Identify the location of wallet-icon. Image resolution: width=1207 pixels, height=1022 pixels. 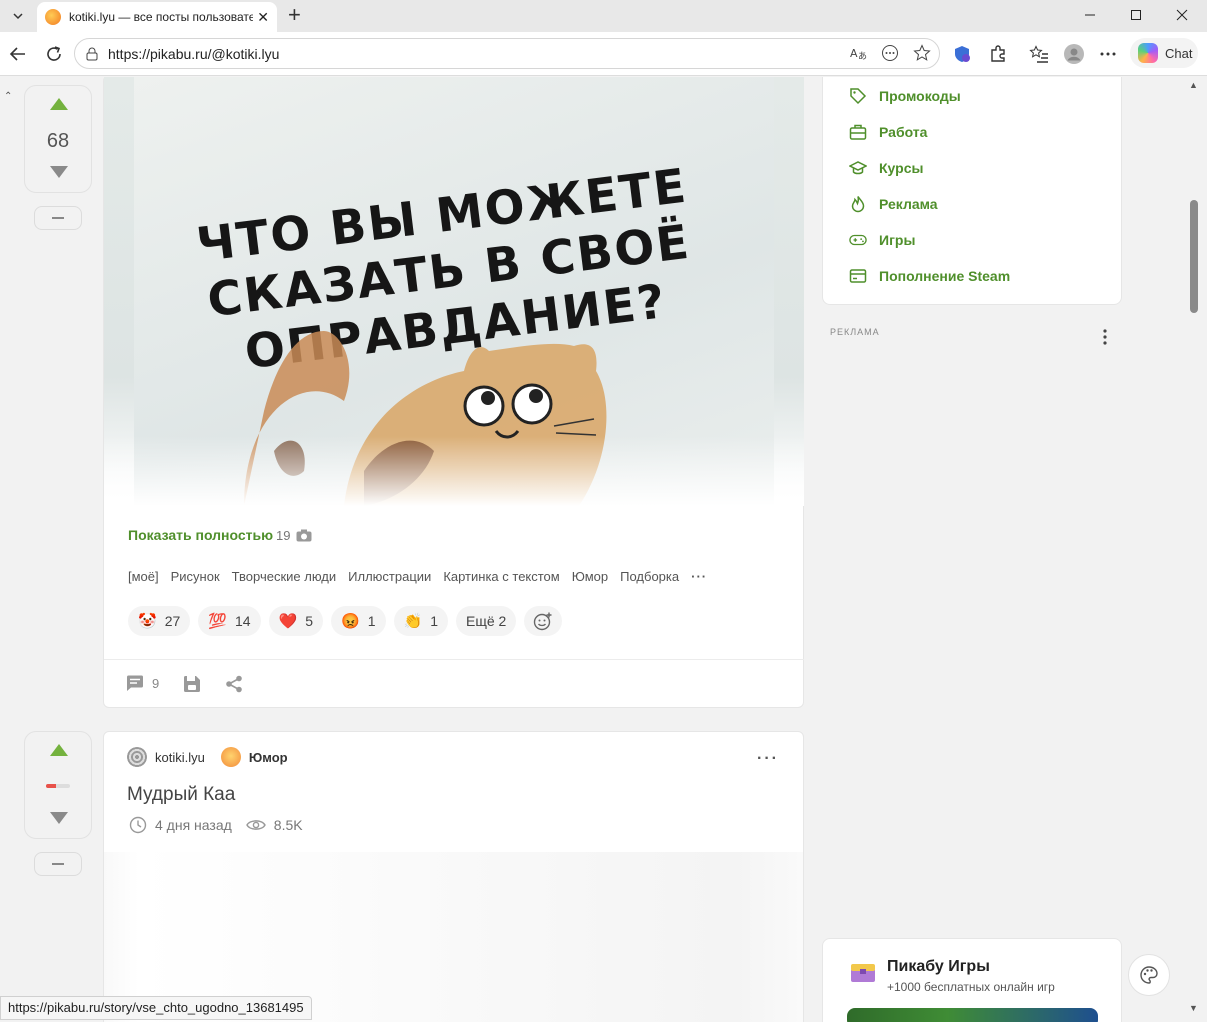
(858, 276).